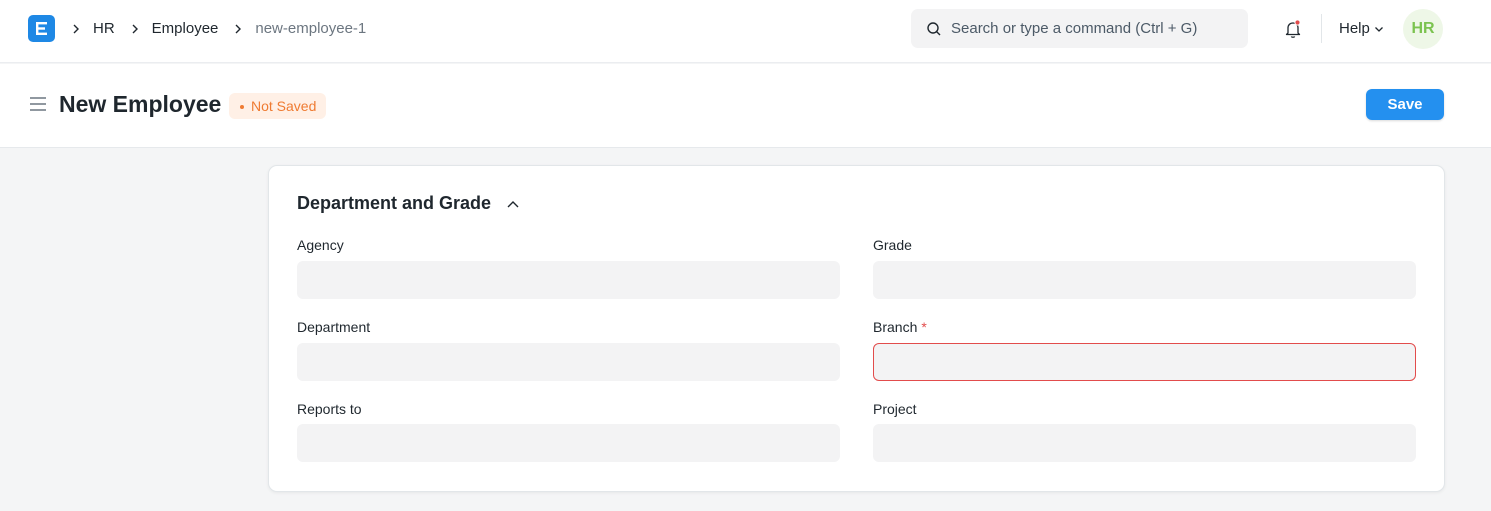  Describe the element at coordinates (278, 106) in the screenshot. I see `status-badge: Not Saved` at that location.